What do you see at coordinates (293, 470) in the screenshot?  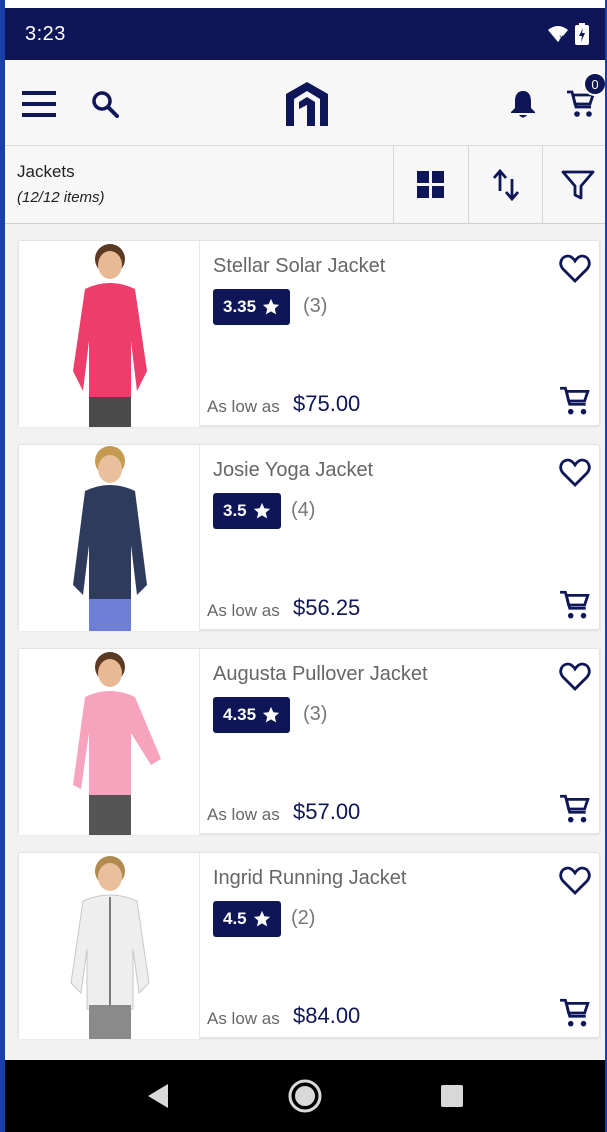 I see `product-name: Josie Yoga Jacket` at bounding box center [293, 470].